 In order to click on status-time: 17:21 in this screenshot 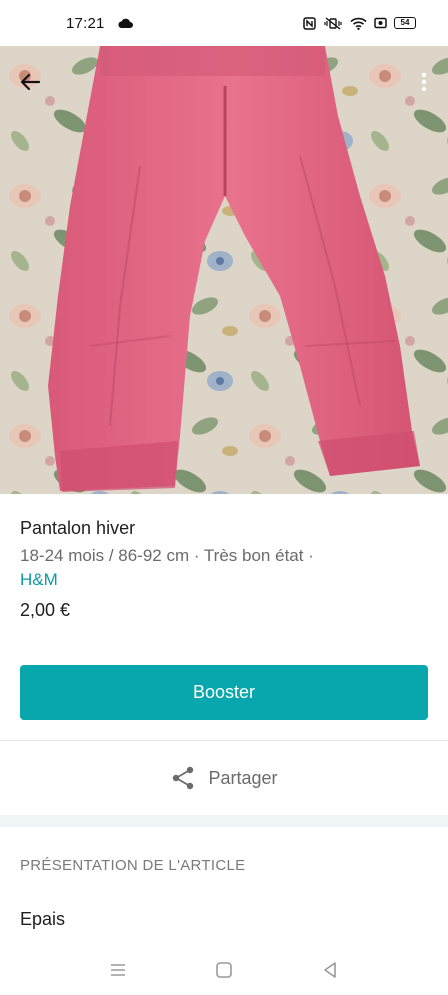, I will do `click(85, 23)`.